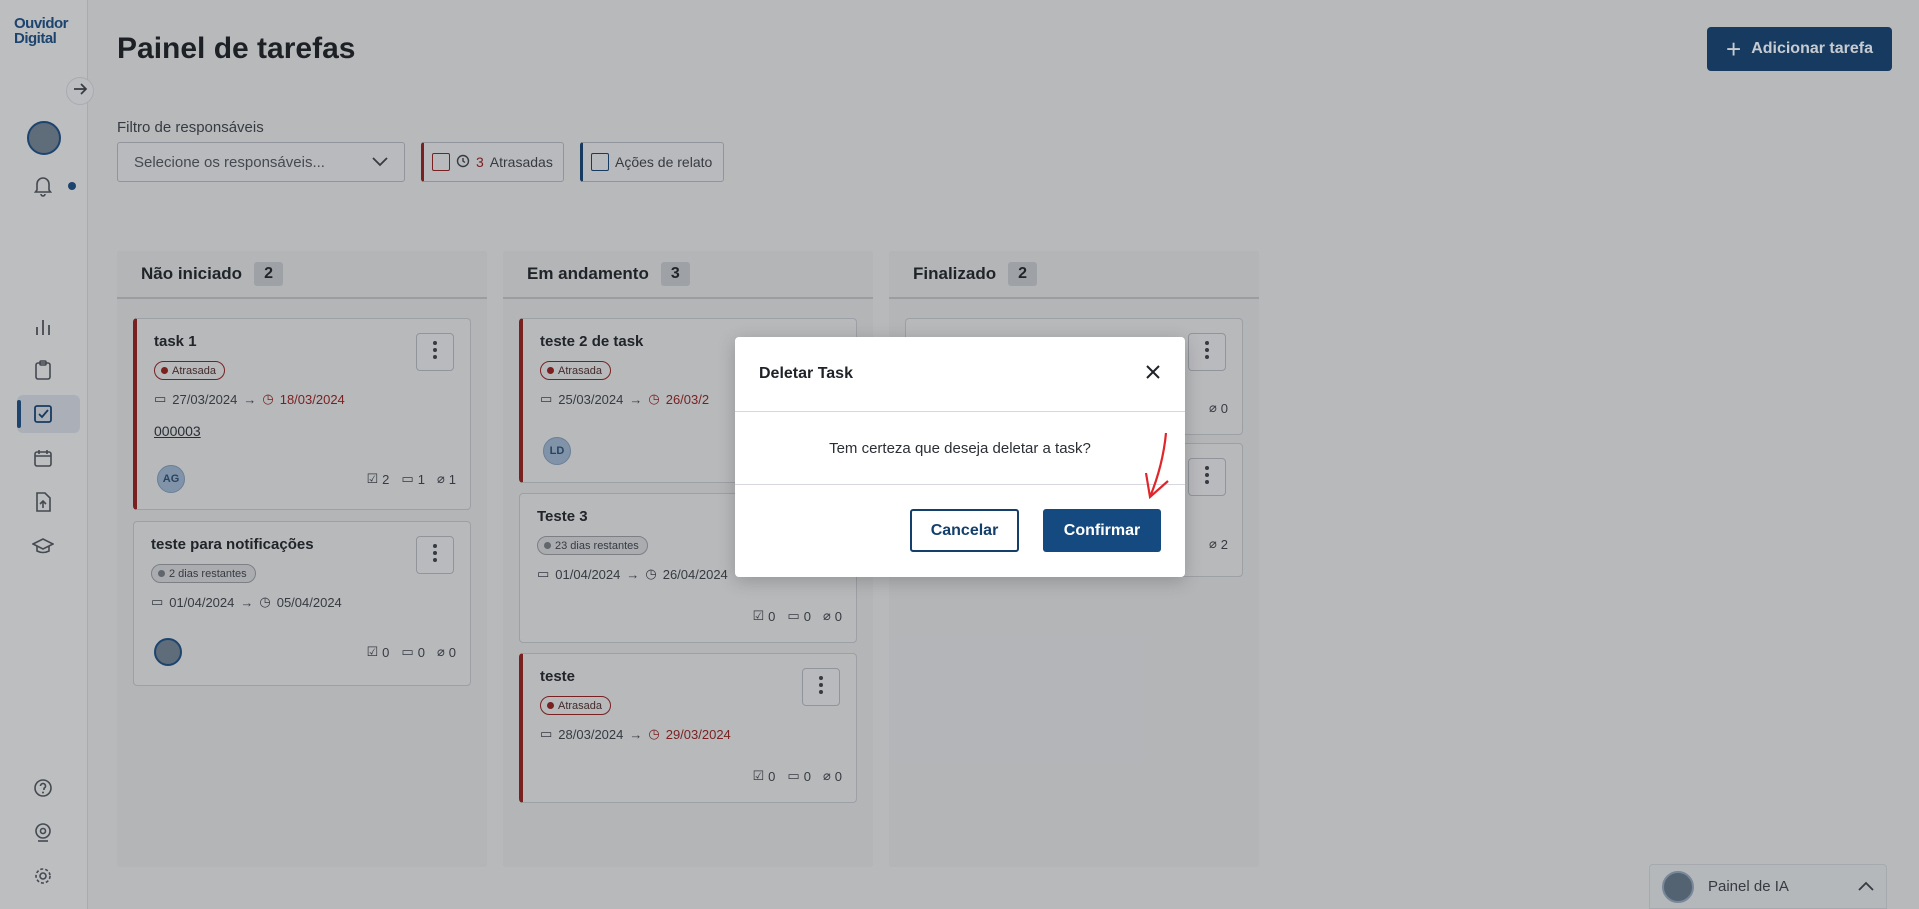 The image size is (1919, 909). I want to click on dialog-title: Deletar Task, so click(806, 373).